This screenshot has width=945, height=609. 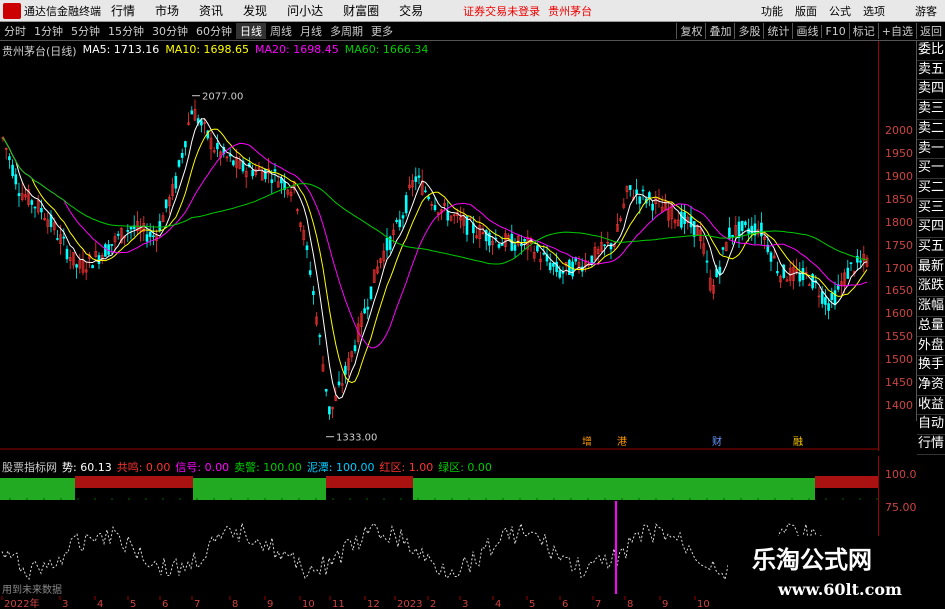 What do you see at coordinates (931, 189) in the screenshot?
I see `quote-panel-item: 买二` at bounding box center [931, 189].